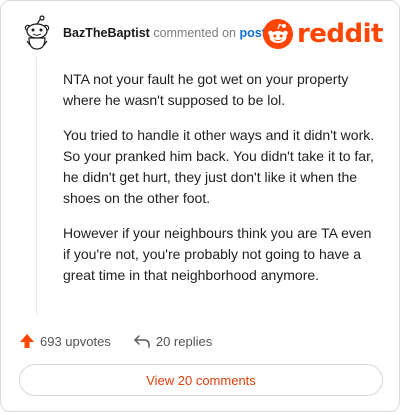 The height and width of the screenshot is (412, 400). I want to click on username: BazTheBaptist, so click(106, 33).